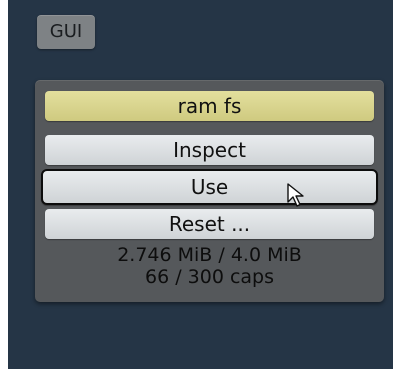  Describe the element at coordinates (209, 150) in the screenshot. I see `inspect-button: Inspect` at that location.